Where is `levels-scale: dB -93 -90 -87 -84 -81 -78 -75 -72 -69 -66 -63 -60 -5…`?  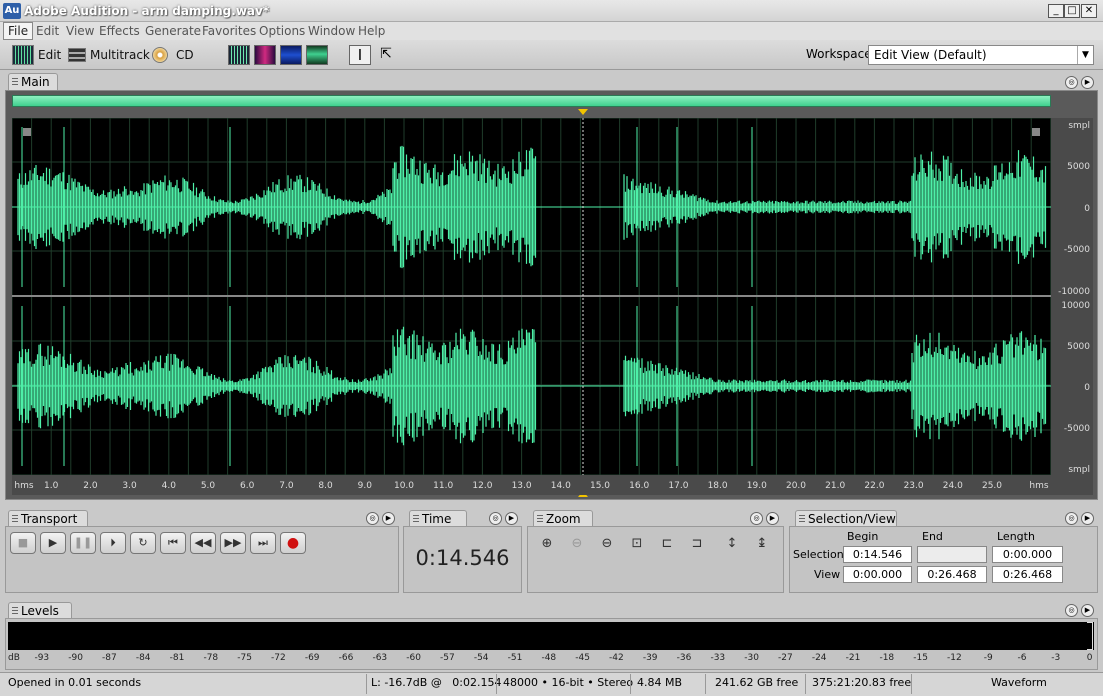 levels-scale: dB -93 -90 -87 -84 -81 -78 -75 -72 -69 -66 -63 -60 -5… is located at coordinates (551, 660).